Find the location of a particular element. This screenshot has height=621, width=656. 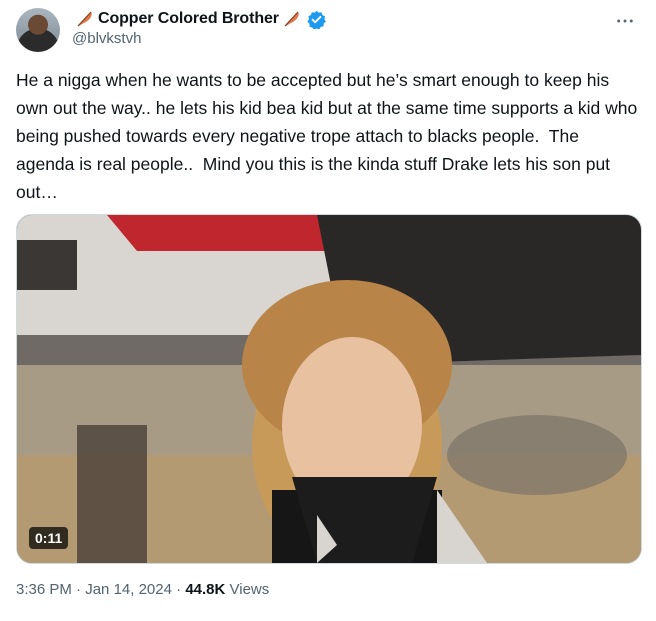

author-handle: @blvkstvh is located at coordinates (106, 38).